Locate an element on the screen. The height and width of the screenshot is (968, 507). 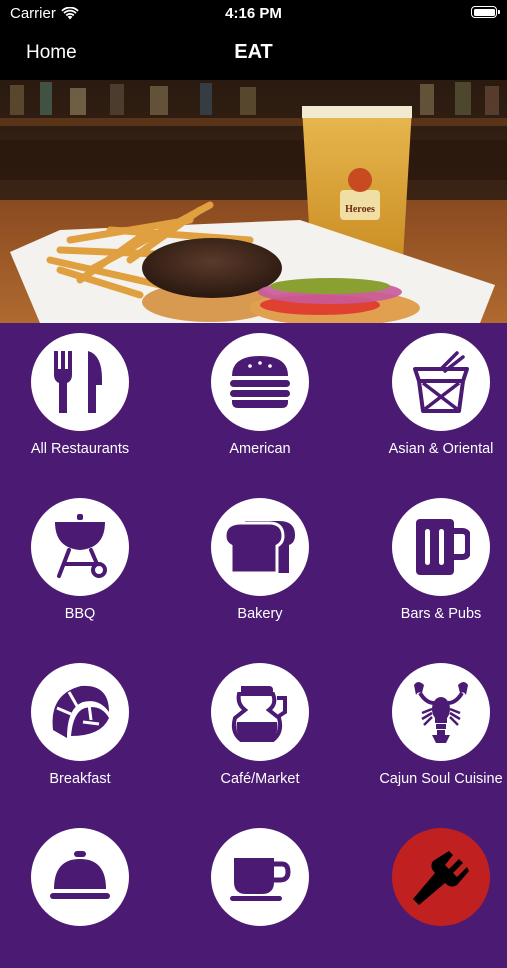
coffee-cup-icon is located at coordinates (260, 879).